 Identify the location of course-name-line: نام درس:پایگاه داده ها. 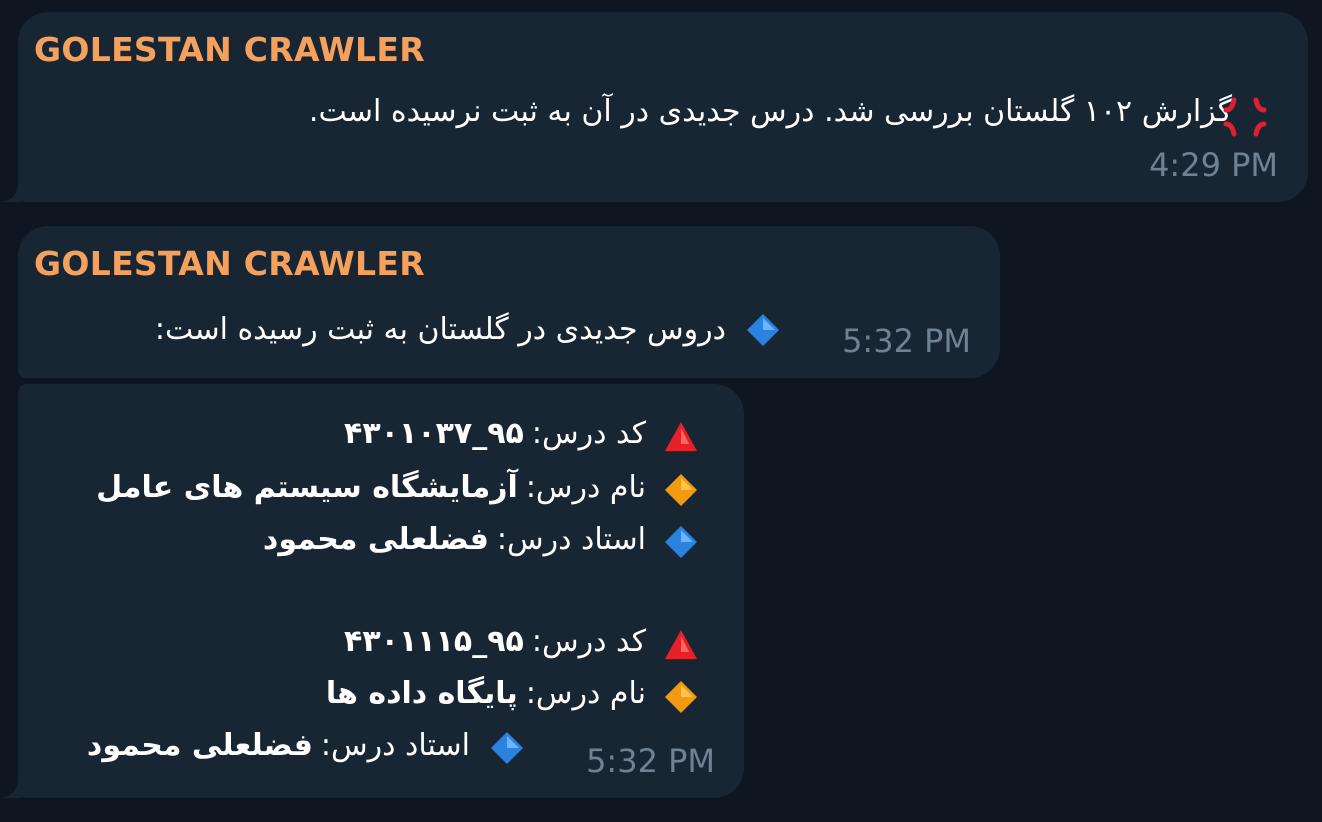
(486, 693).